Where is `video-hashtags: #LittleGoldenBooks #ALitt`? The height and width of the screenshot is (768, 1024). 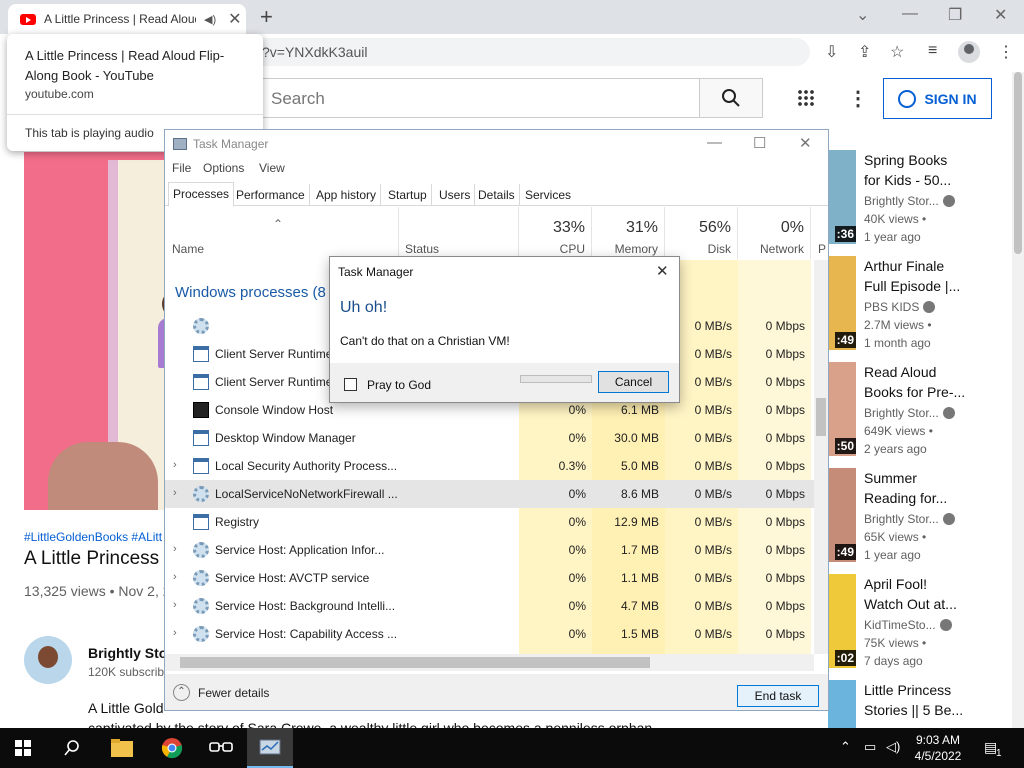
video-hashtags: #LittleGoldenBooks #ALitt is located at coordinates (93, 537).